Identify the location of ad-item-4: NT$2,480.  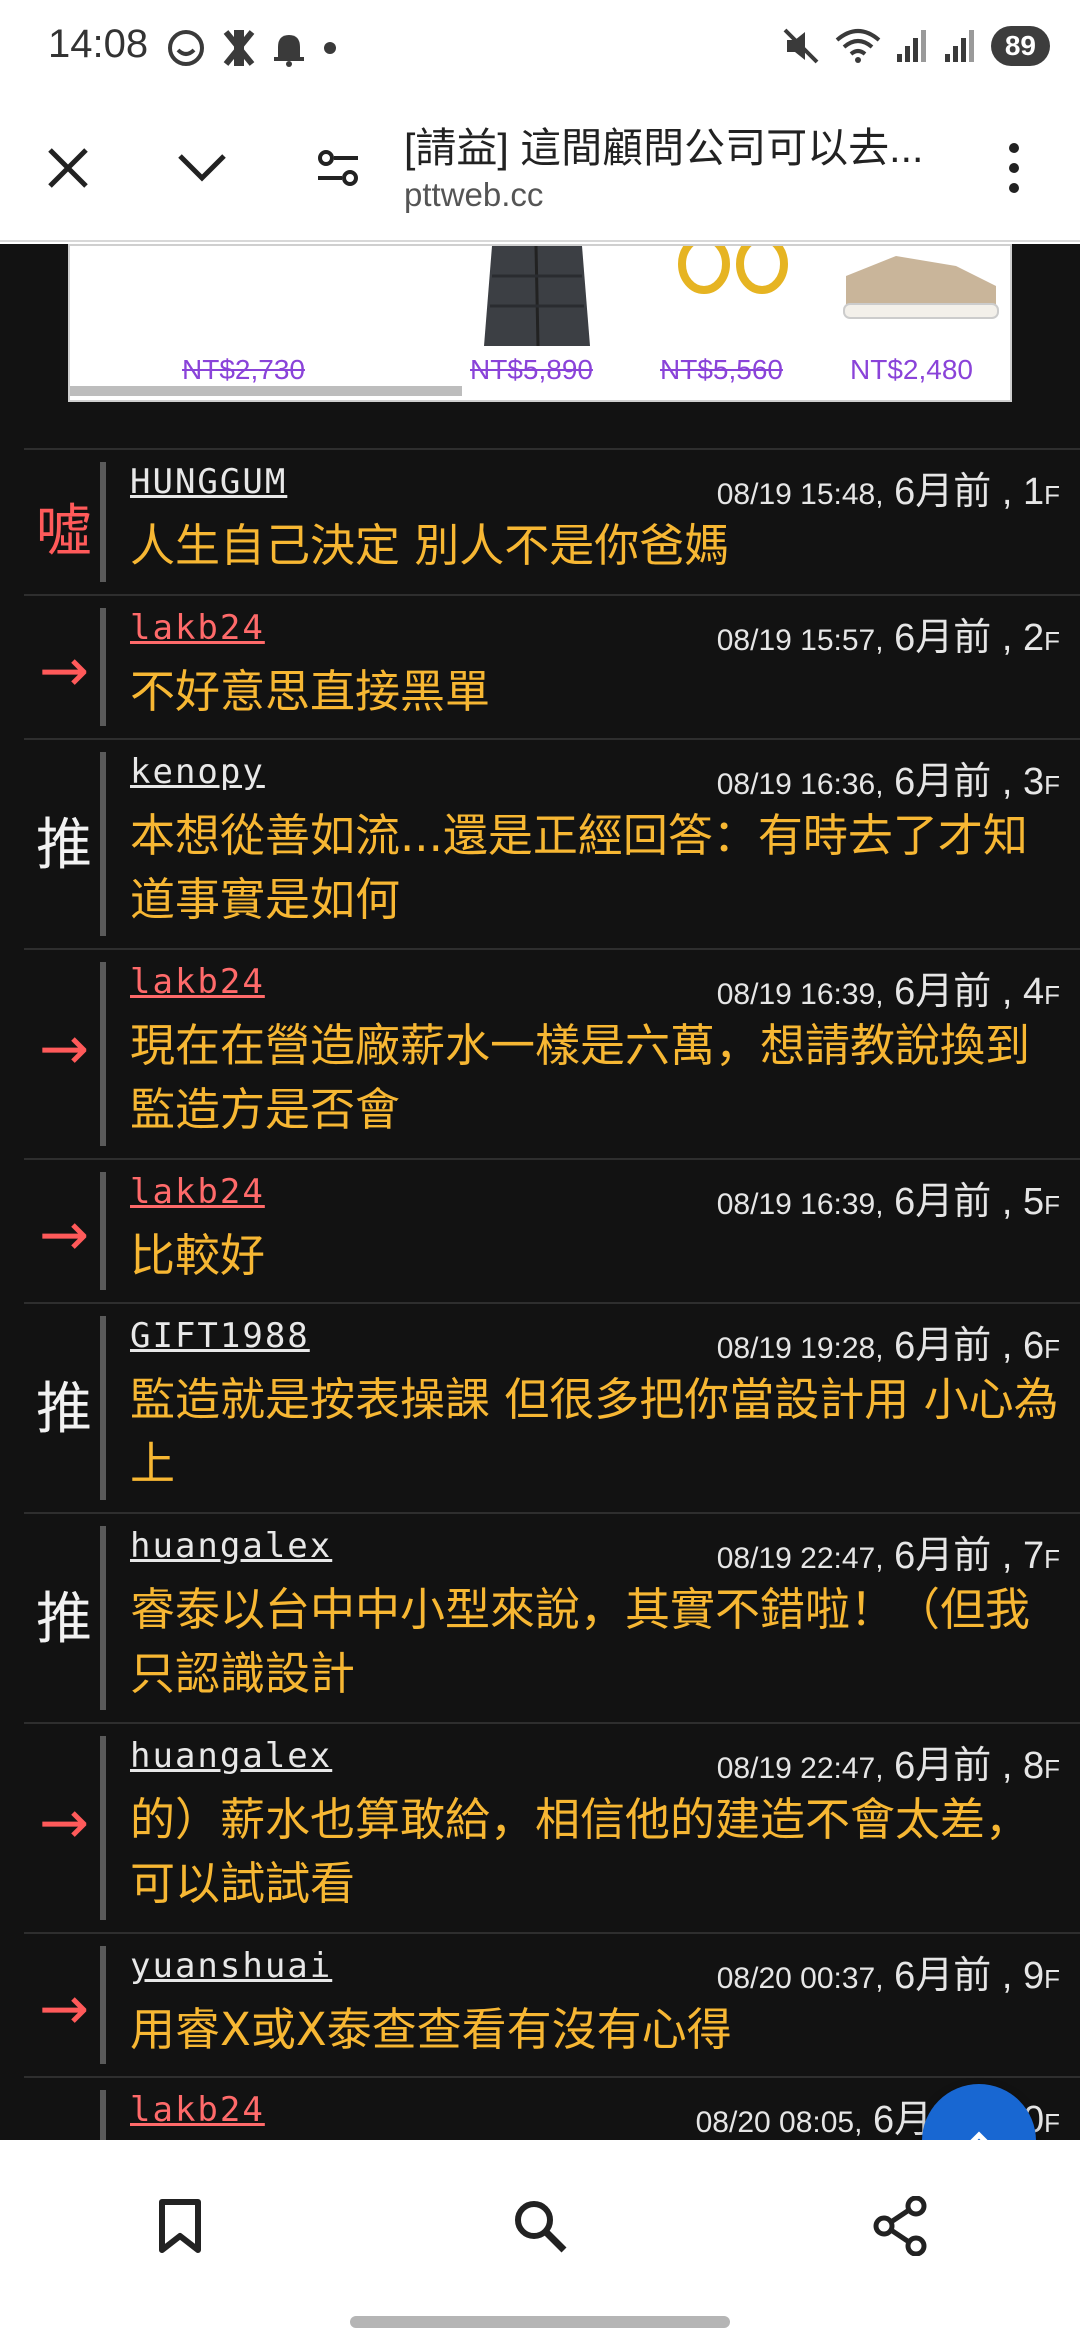
(920, 323).